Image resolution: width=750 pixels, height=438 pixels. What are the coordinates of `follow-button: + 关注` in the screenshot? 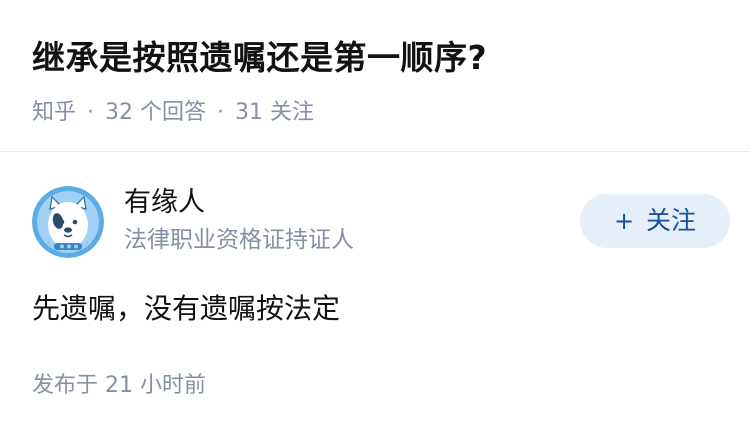 It's located at (655, 221).